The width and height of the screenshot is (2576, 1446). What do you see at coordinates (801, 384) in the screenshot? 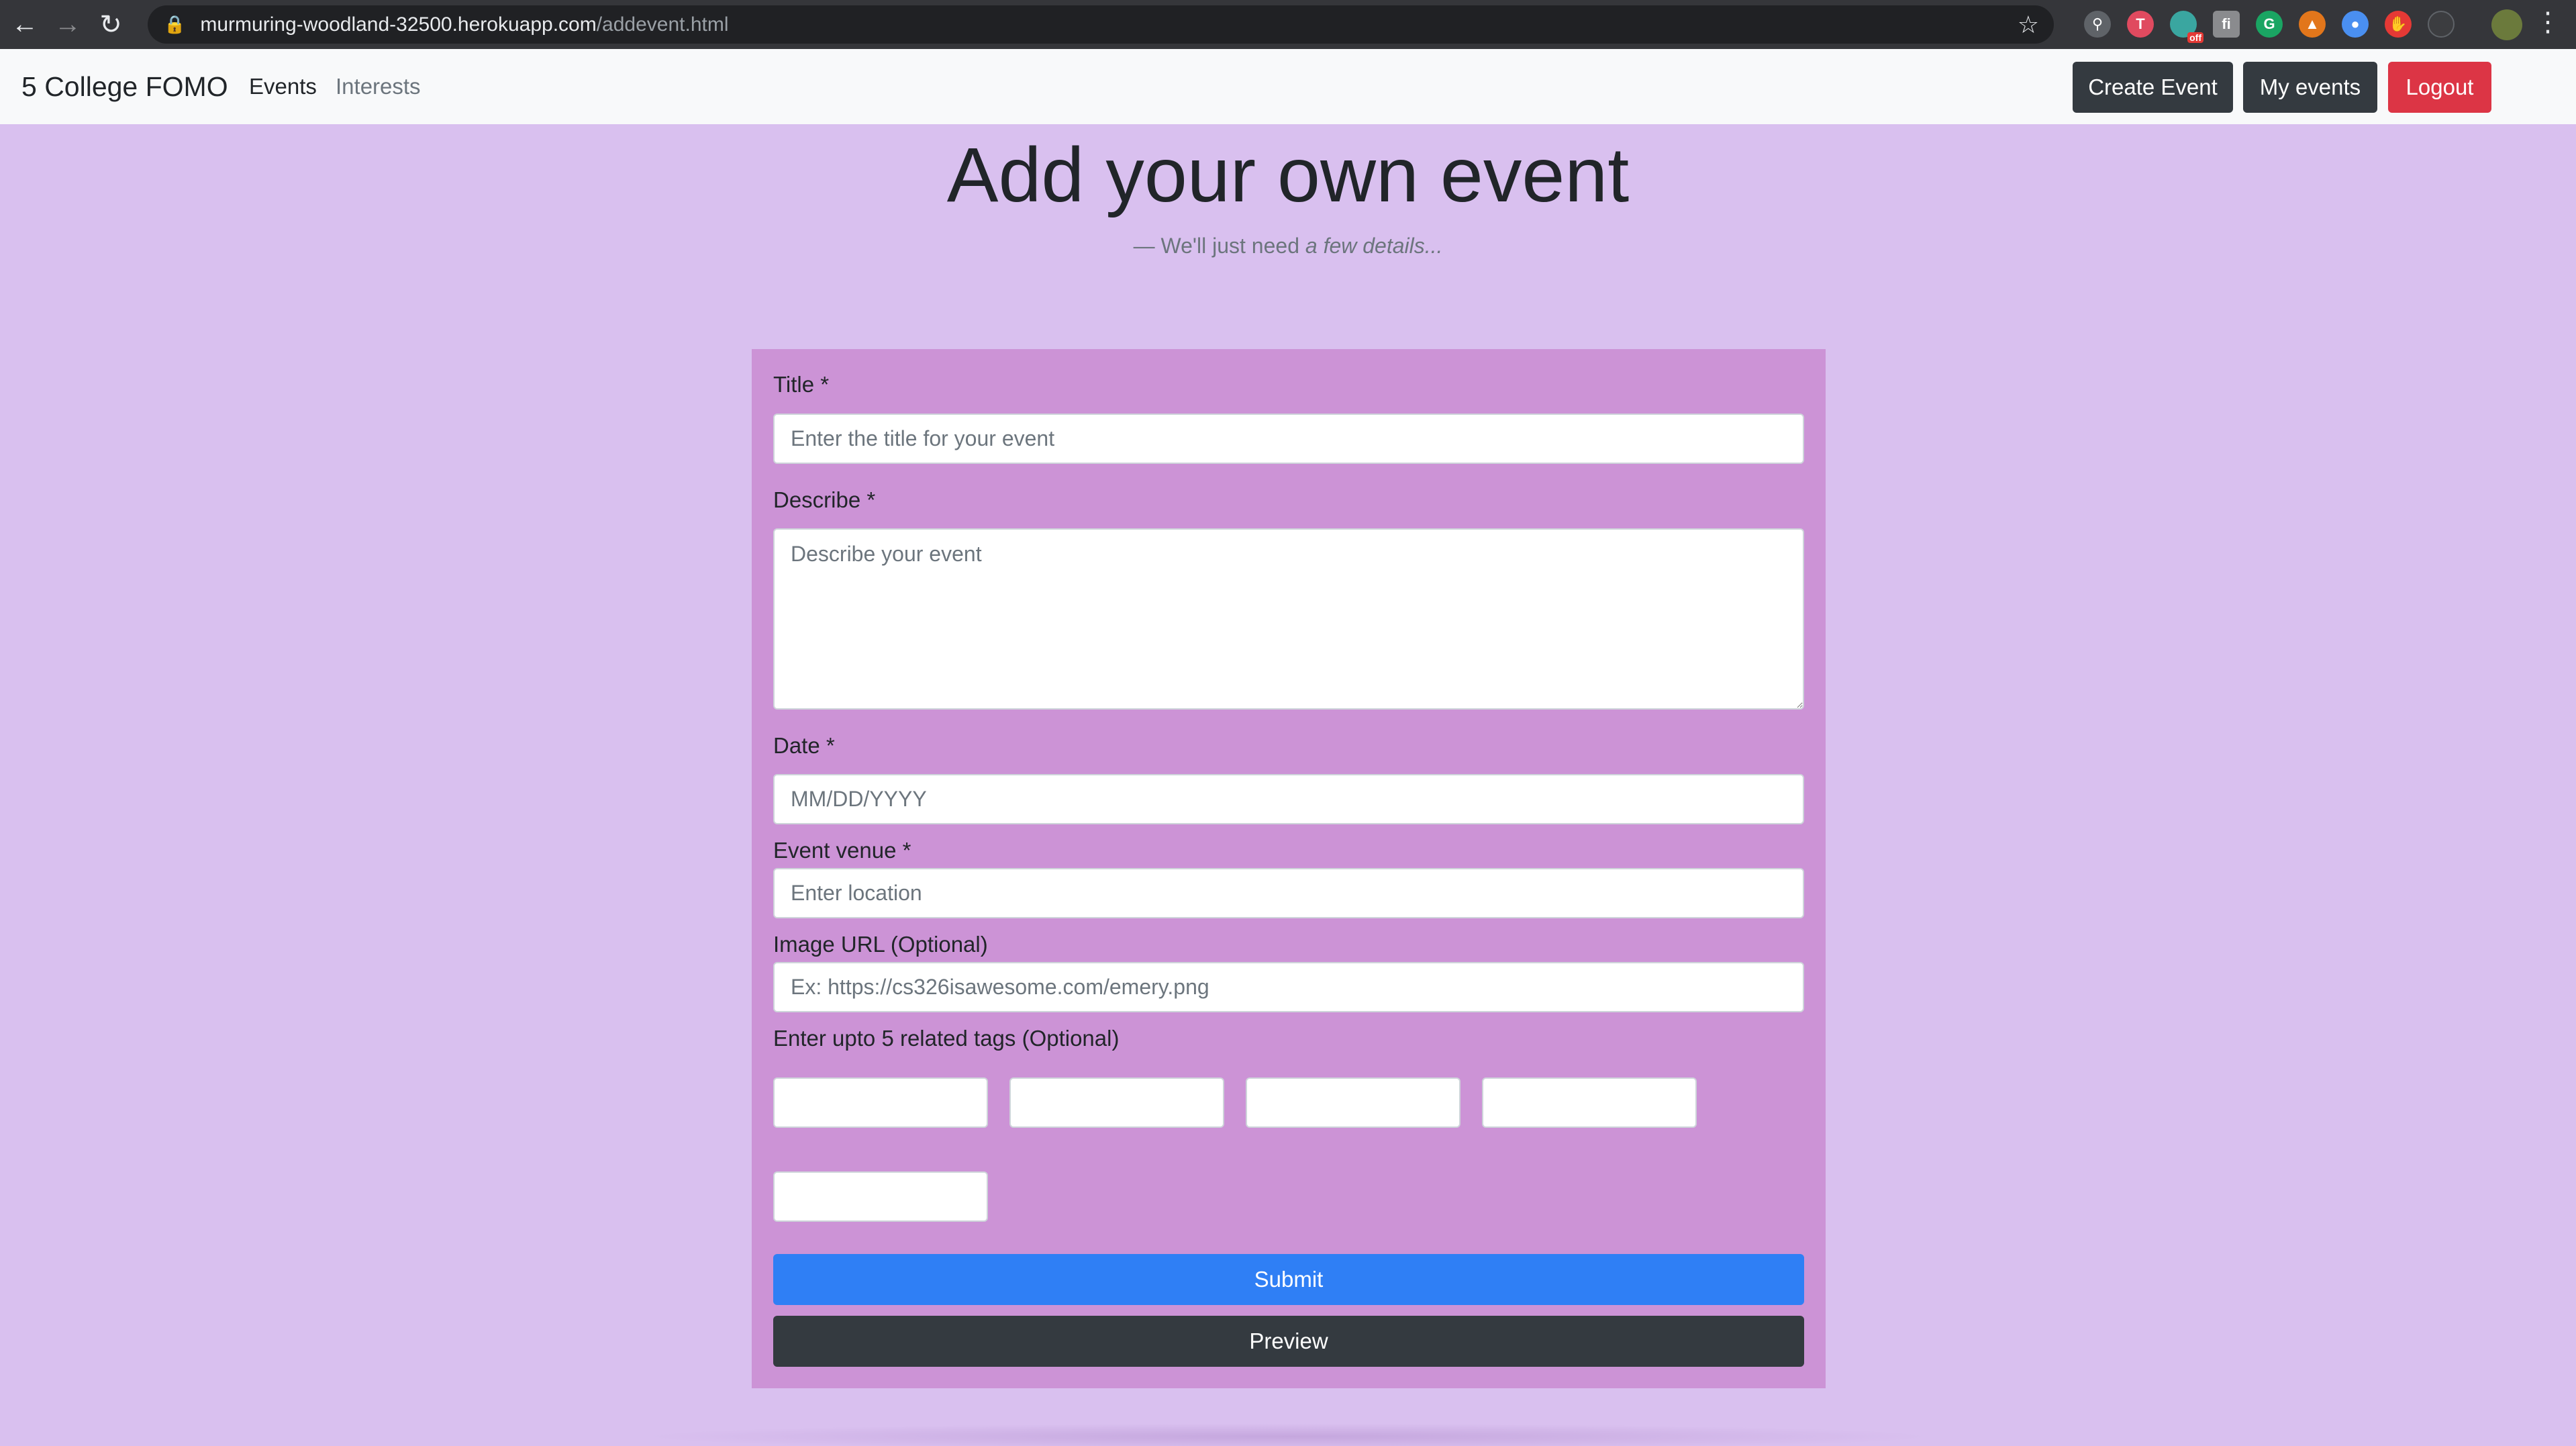
I see `title-label: Title *` at bounding box center [801, 384].